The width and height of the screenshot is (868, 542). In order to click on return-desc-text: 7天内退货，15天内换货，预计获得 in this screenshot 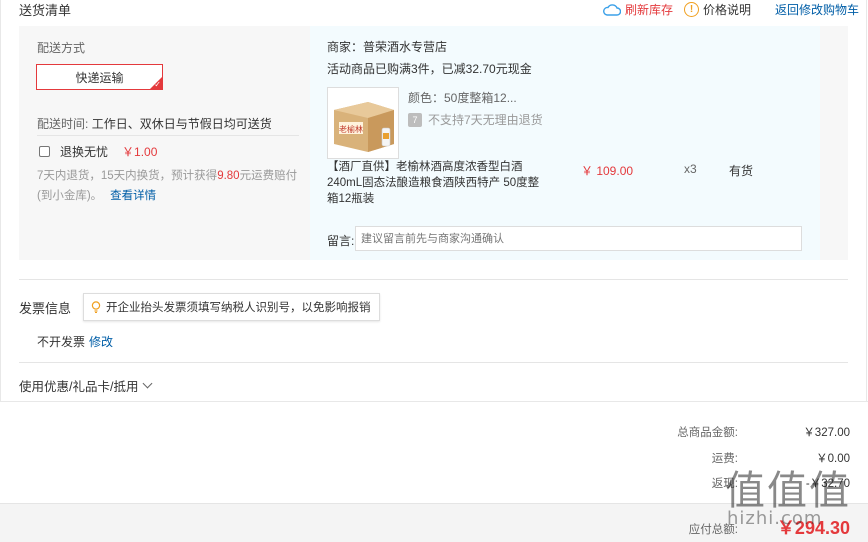, I will do `click(127, 176)`.